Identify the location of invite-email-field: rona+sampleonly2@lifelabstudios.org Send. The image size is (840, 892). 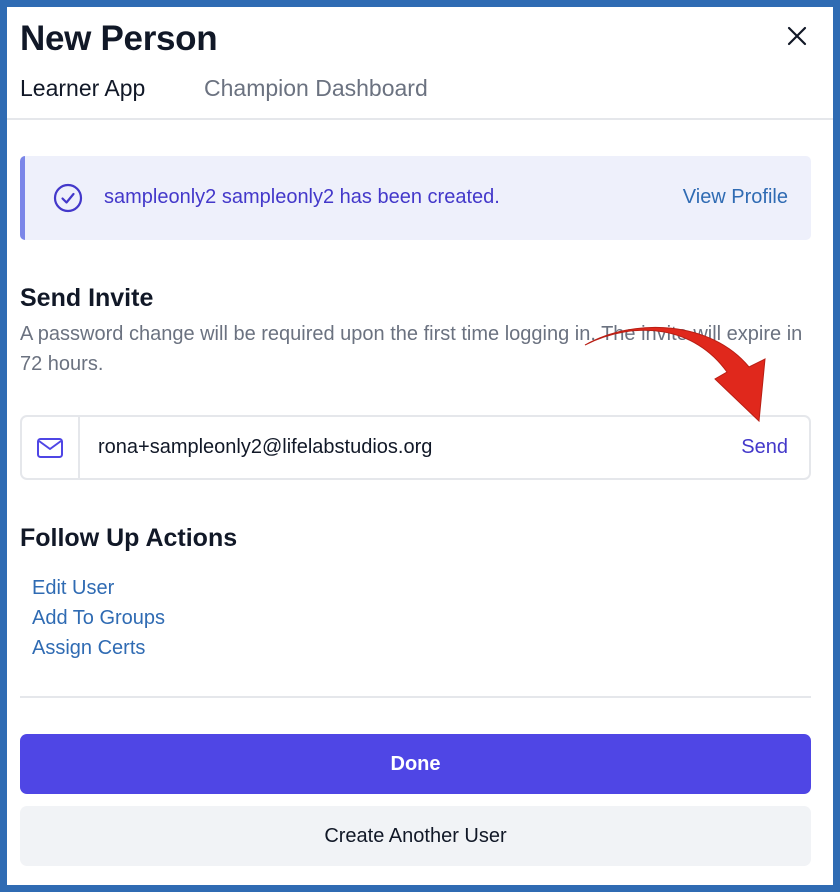
(415, 447).